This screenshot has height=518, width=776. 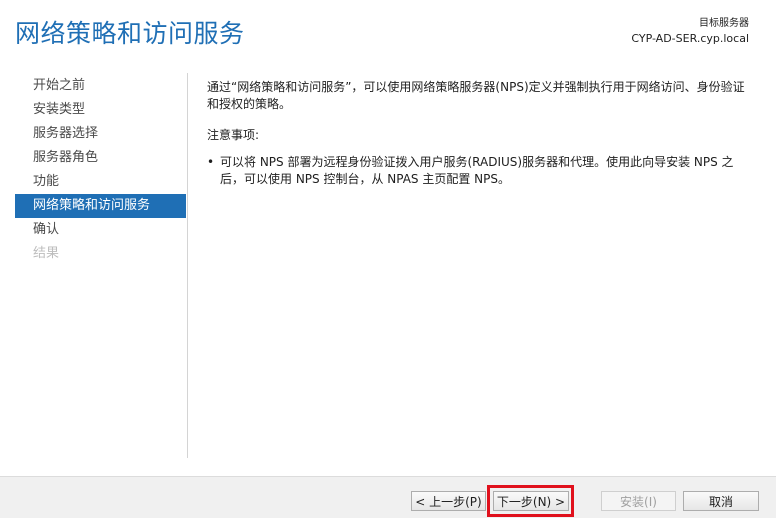 I want to click on nav-item-features: 功能, so click(x=100, y=182).